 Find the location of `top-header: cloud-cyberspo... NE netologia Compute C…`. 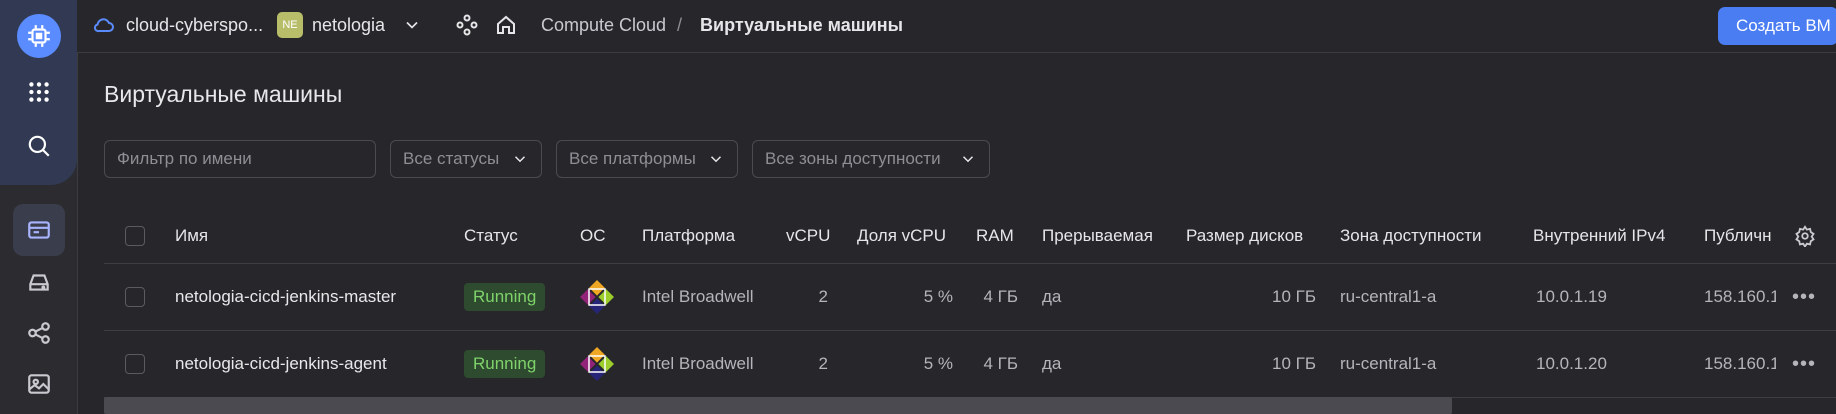

top-header: cloud-cyberspo... NE netologia Compute C… is located at coordinates (956, 26).